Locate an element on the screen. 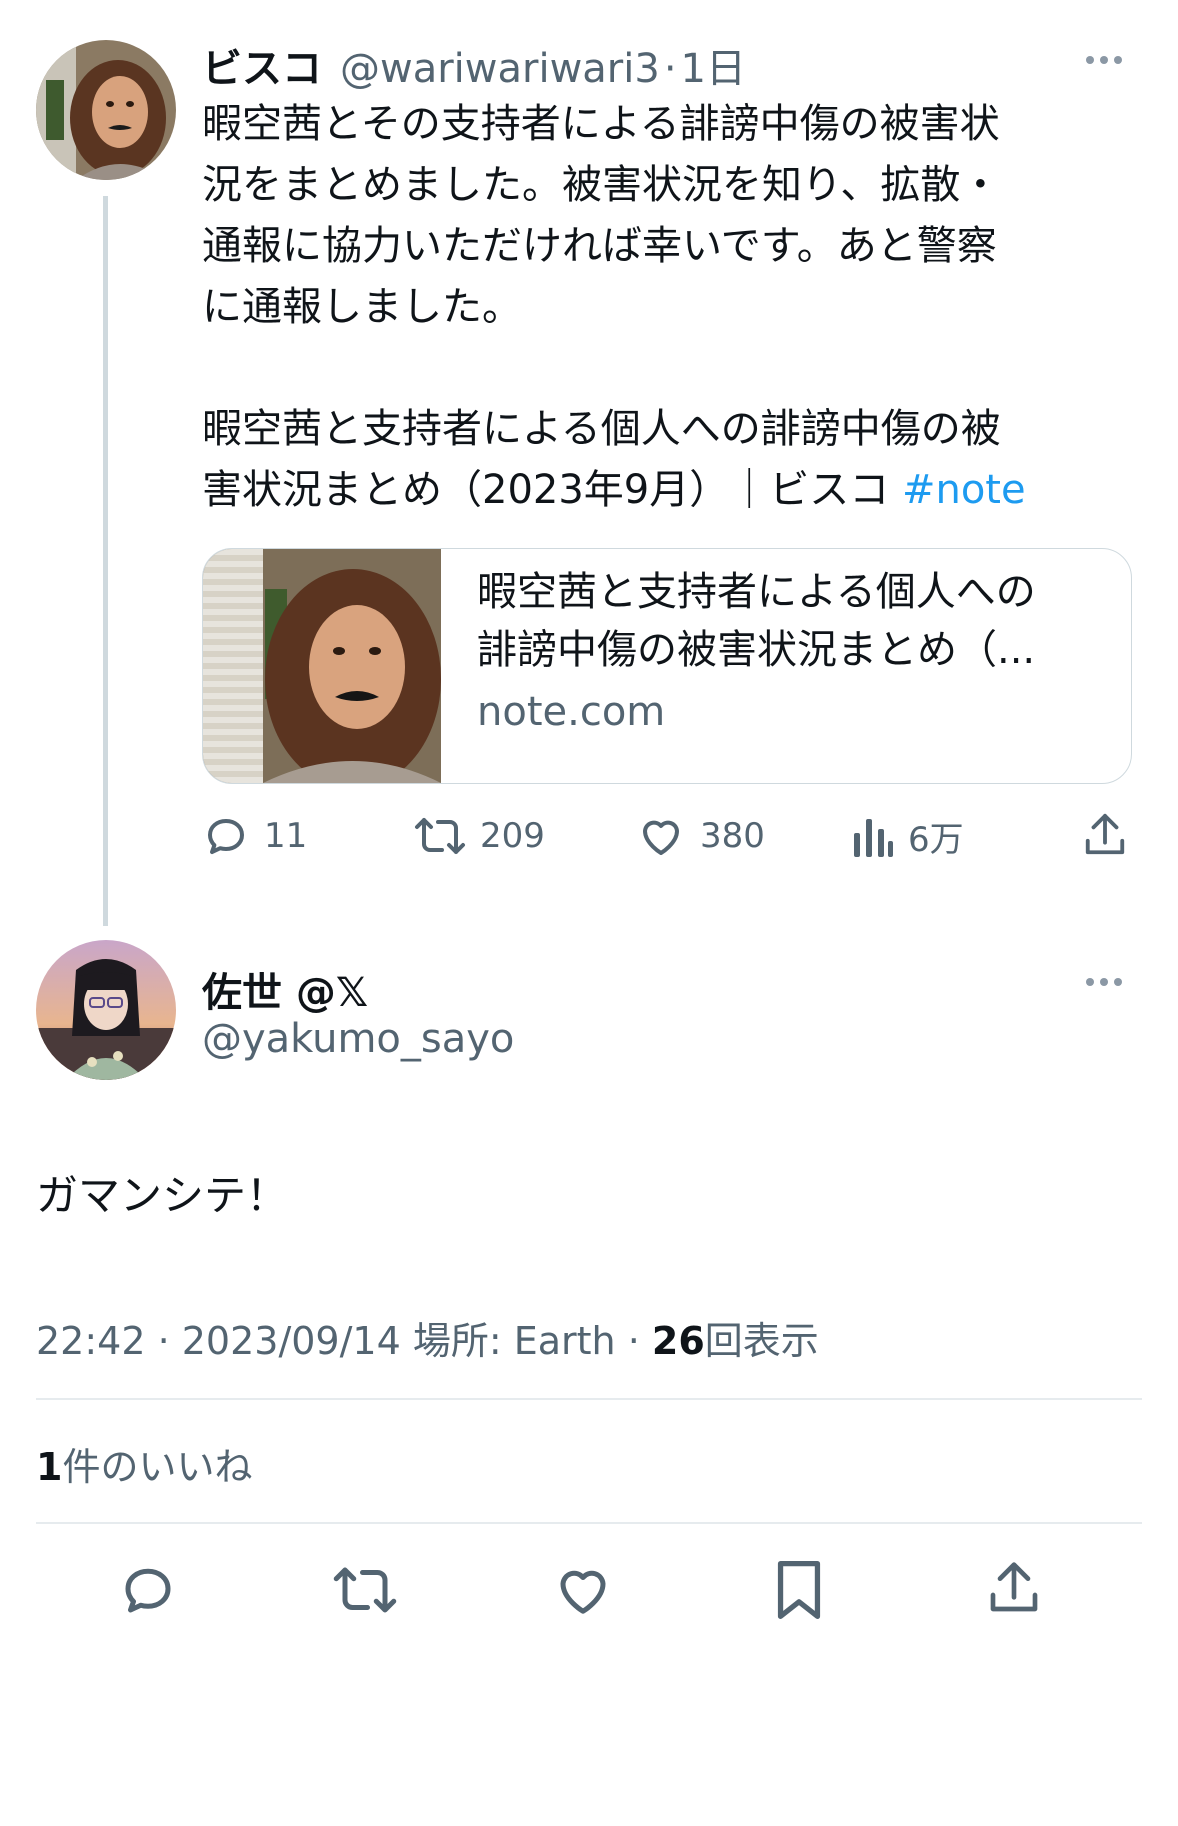 The width and height of the screenshot is (1178, 1826). views-count: 6万 is located at coordinates (936, 840).